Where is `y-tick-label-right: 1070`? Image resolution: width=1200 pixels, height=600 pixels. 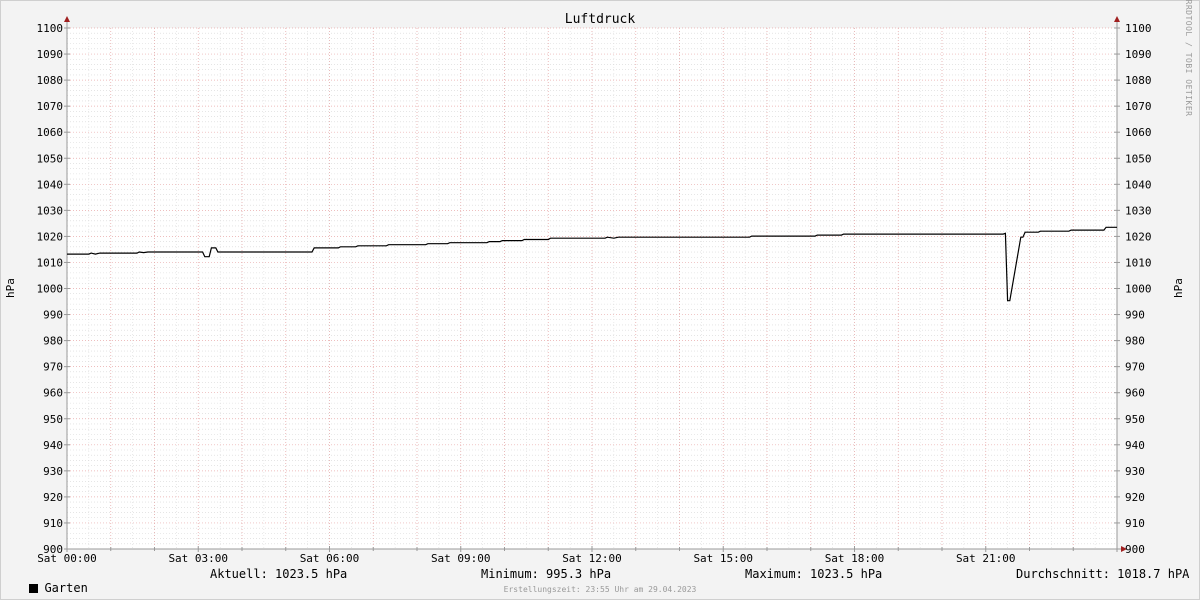 y-tick-label-right: 1070 is located at coordinates (1138, 106).